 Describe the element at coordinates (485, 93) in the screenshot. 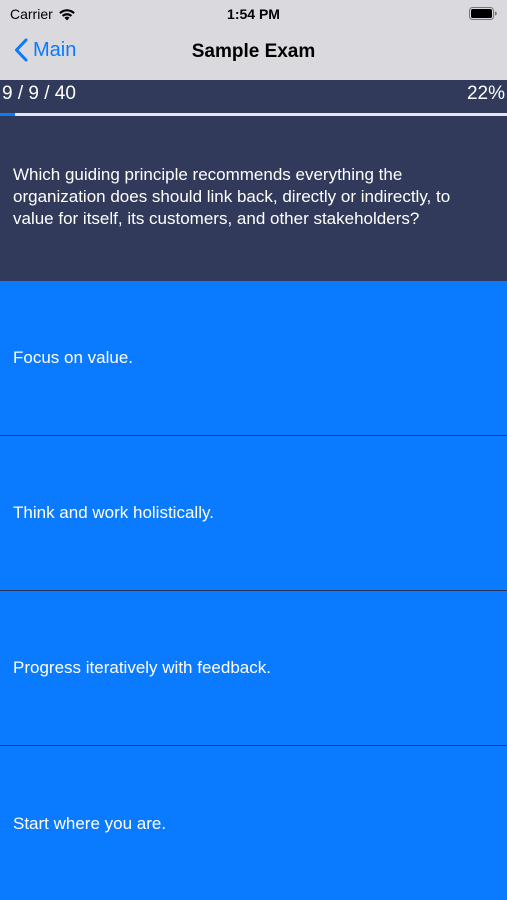

I see `progress-percent: 22%` at that location.